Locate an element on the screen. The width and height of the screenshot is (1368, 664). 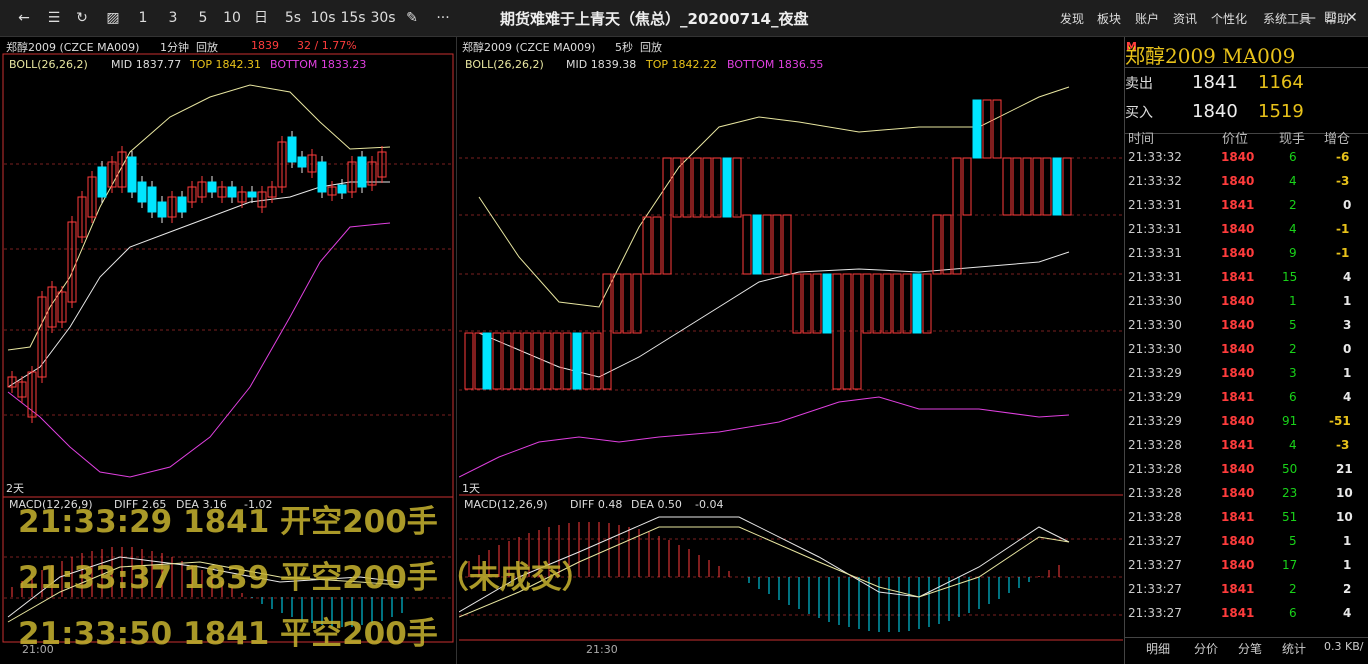
buy-volume: 1519 is located at coordinates (1281, 111).